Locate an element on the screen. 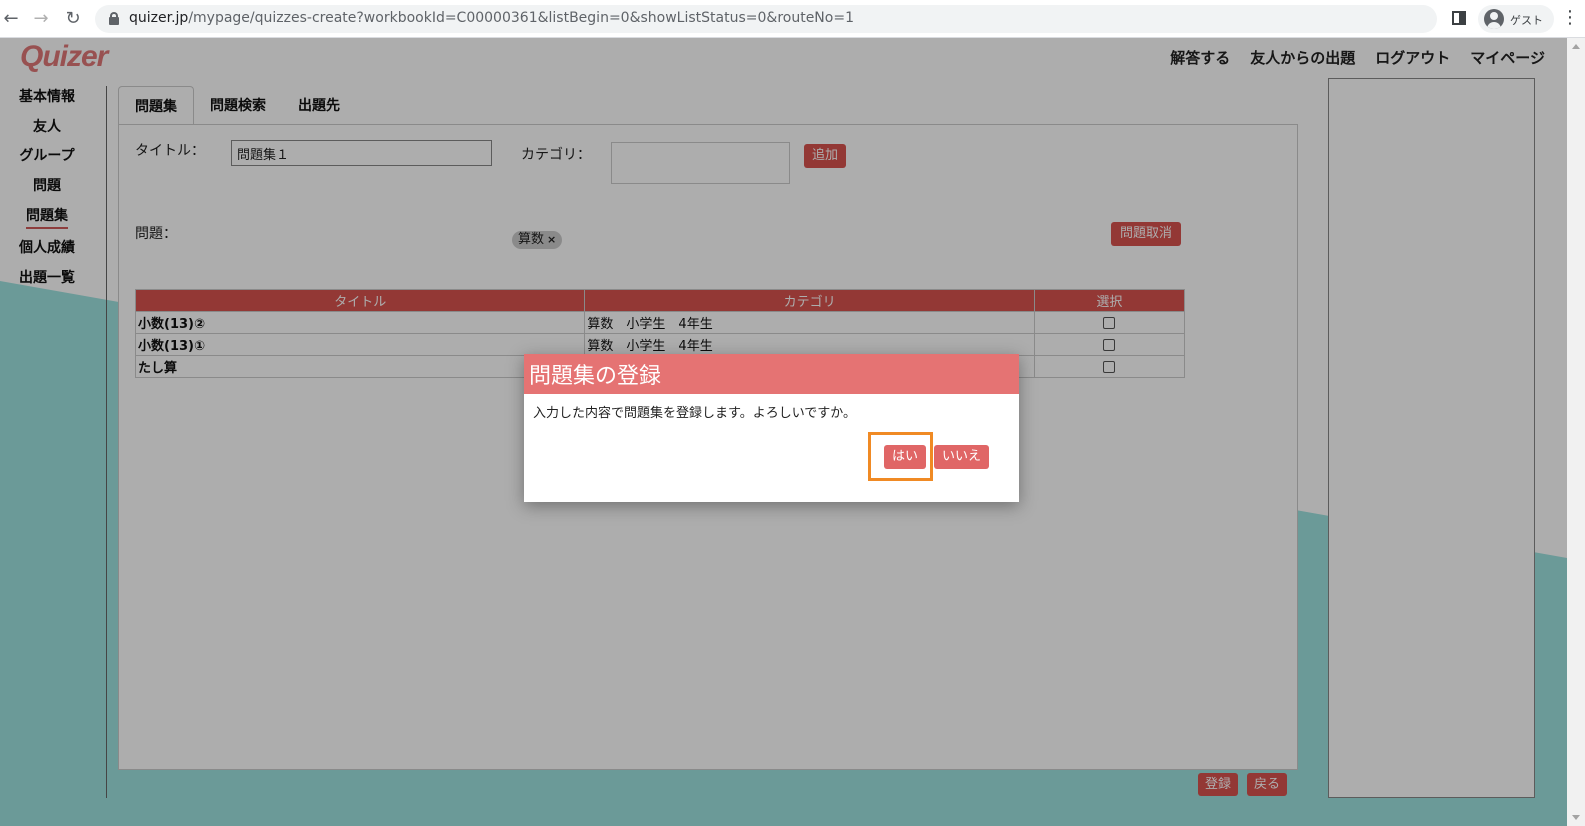 The width and height of the screenshot is (1585, 826). side-panel-icon is located at coordinates (1459, 18).